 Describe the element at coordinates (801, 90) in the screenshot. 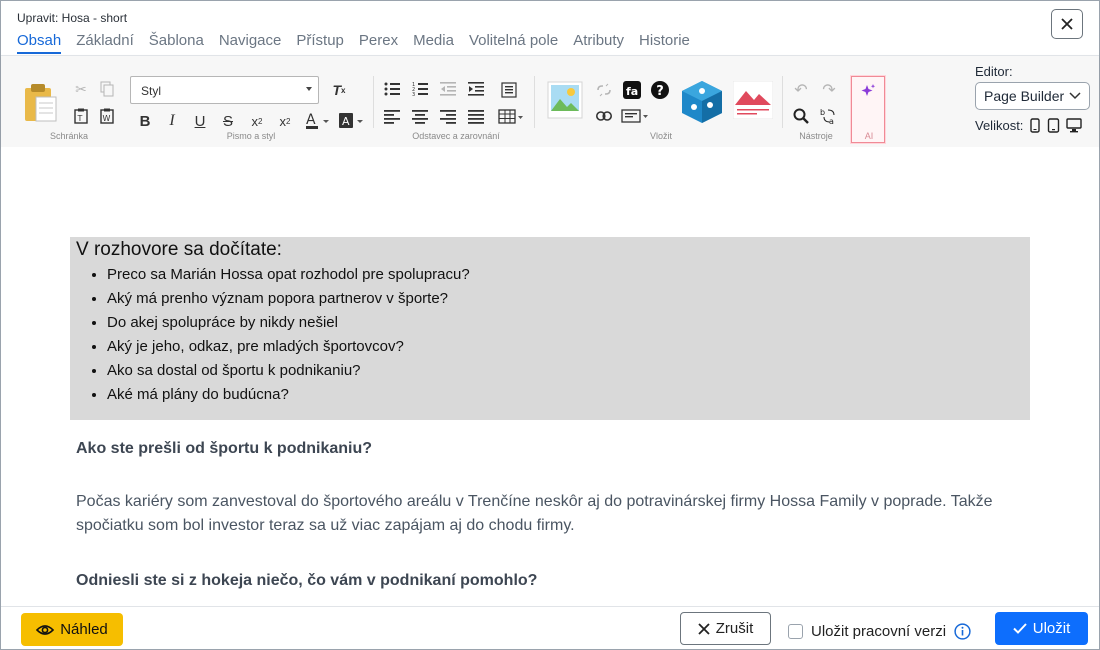

I see `undo-icon: ↶` at that location.